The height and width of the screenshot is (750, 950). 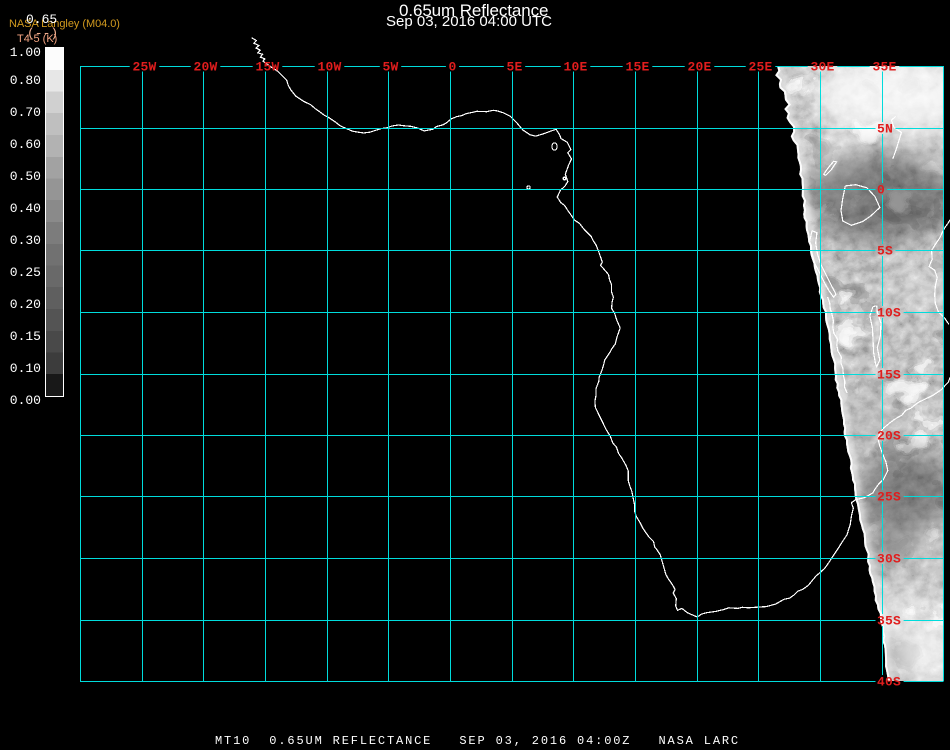 I want to click on svg-text: 5N, so click(x=885, y=129).